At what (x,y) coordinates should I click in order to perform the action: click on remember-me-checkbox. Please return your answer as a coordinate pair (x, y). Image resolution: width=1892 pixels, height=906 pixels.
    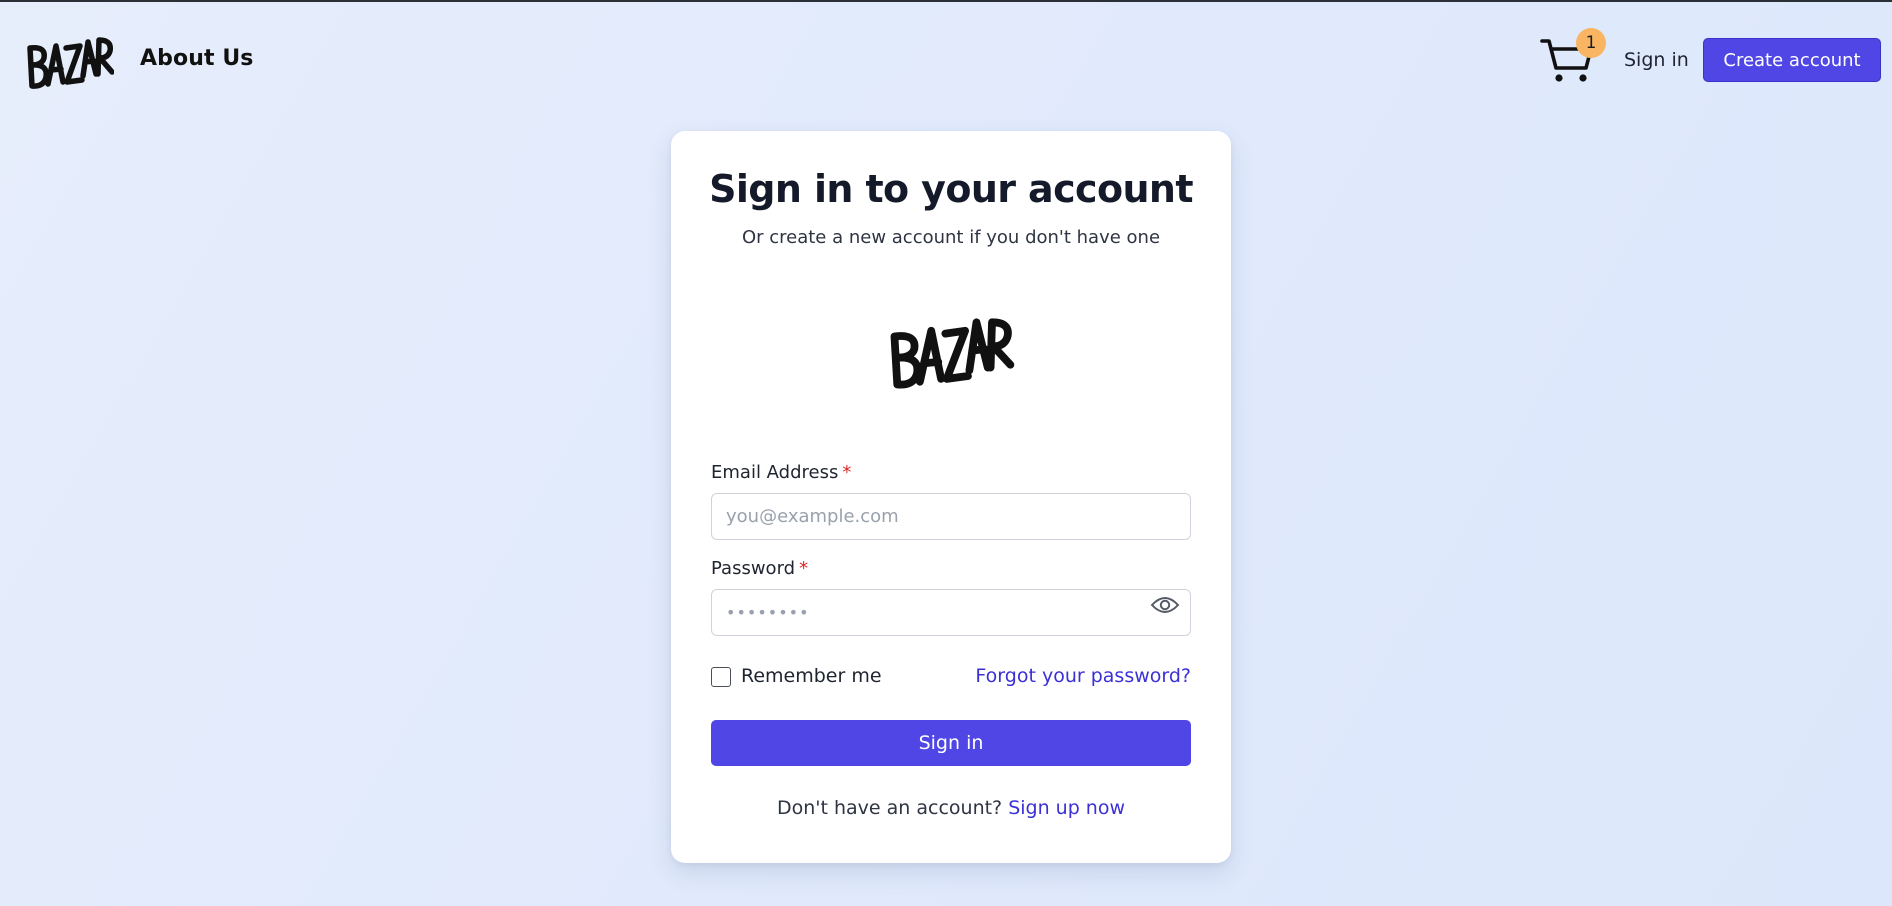
    Looking at the image, I should click on (721, 677).